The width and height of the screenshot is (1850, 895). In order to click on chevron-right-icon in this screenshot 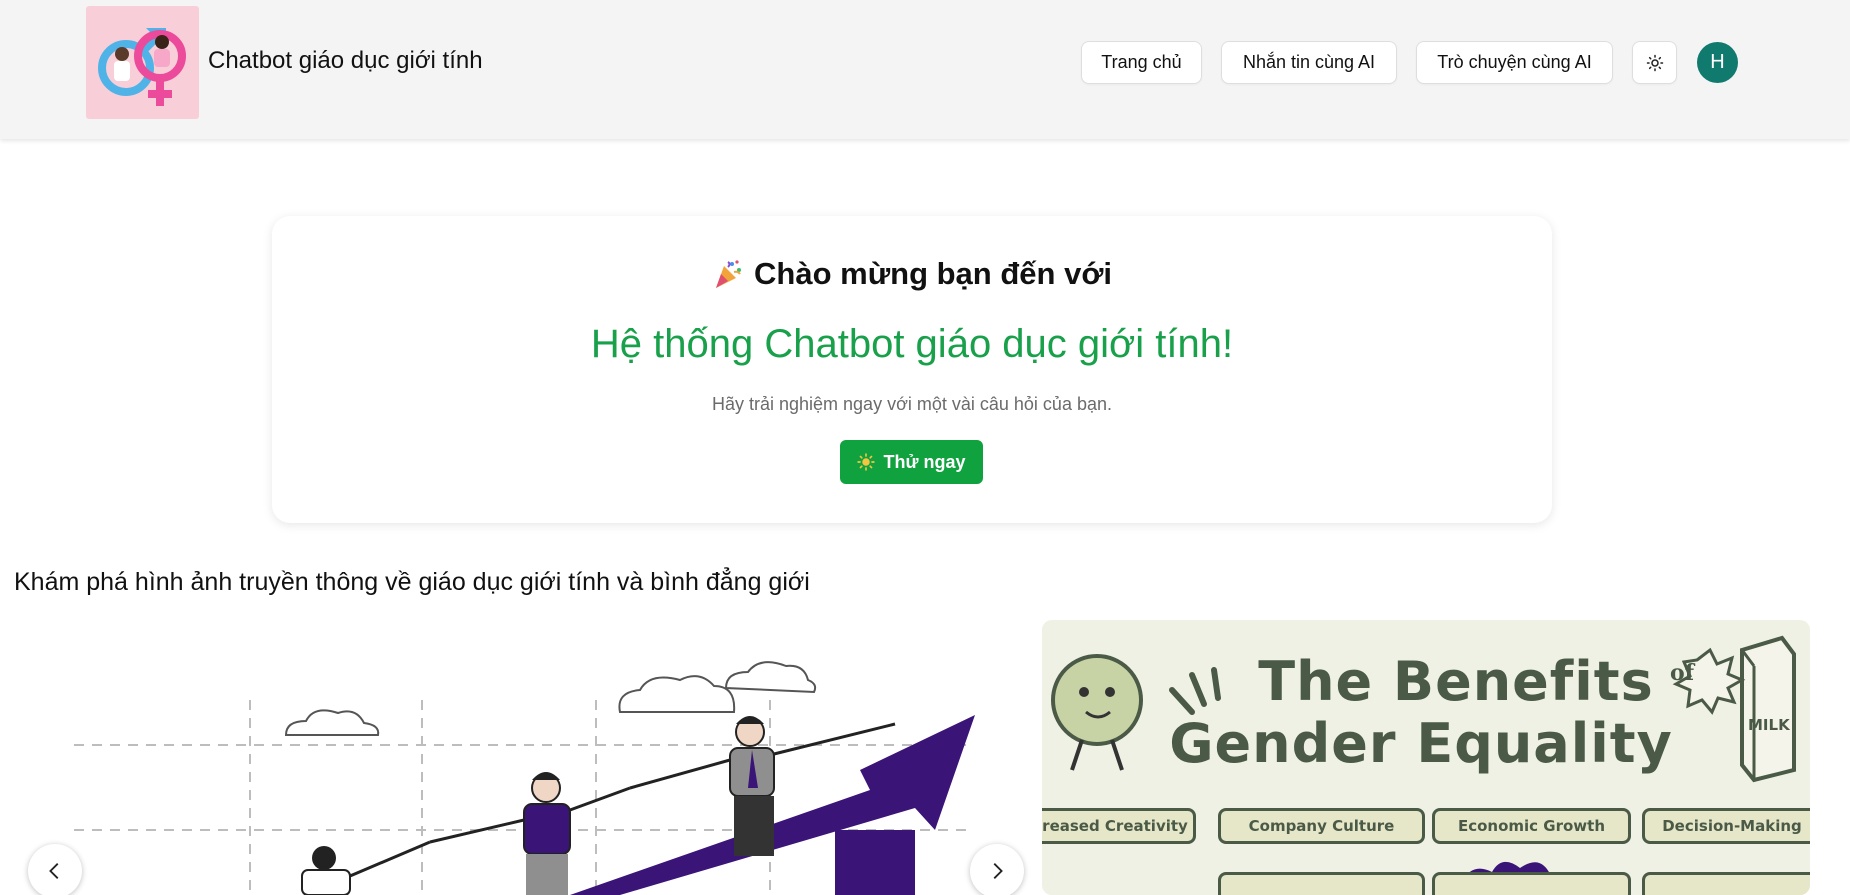, I will do `click(998, 871)`.